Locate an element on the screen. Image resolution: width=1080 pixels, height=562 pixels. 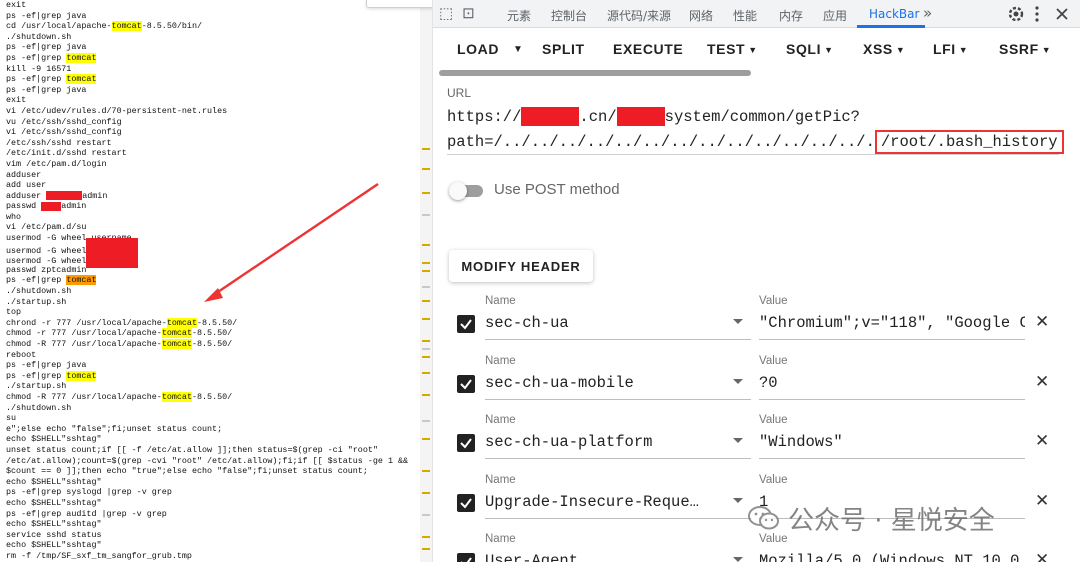
history-text: su is located at coordinates (11, 418).